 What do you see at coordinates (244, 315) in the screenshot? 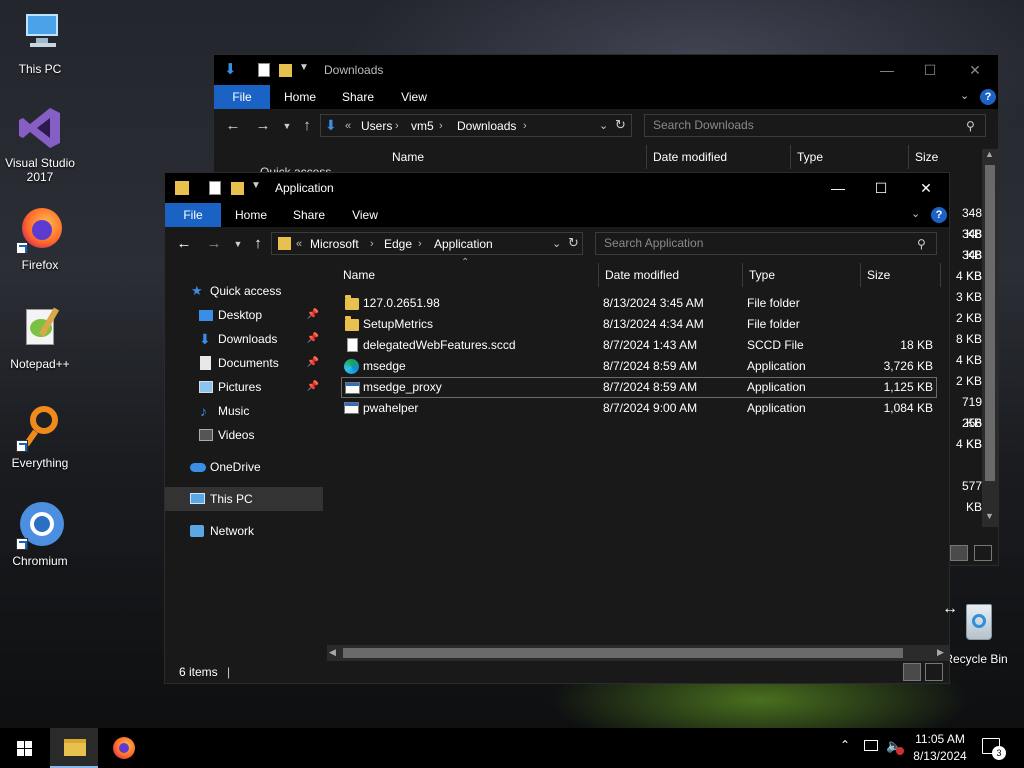
I see `nav-item-desktop: Desktop 📌` at bounding box center [244, 315].